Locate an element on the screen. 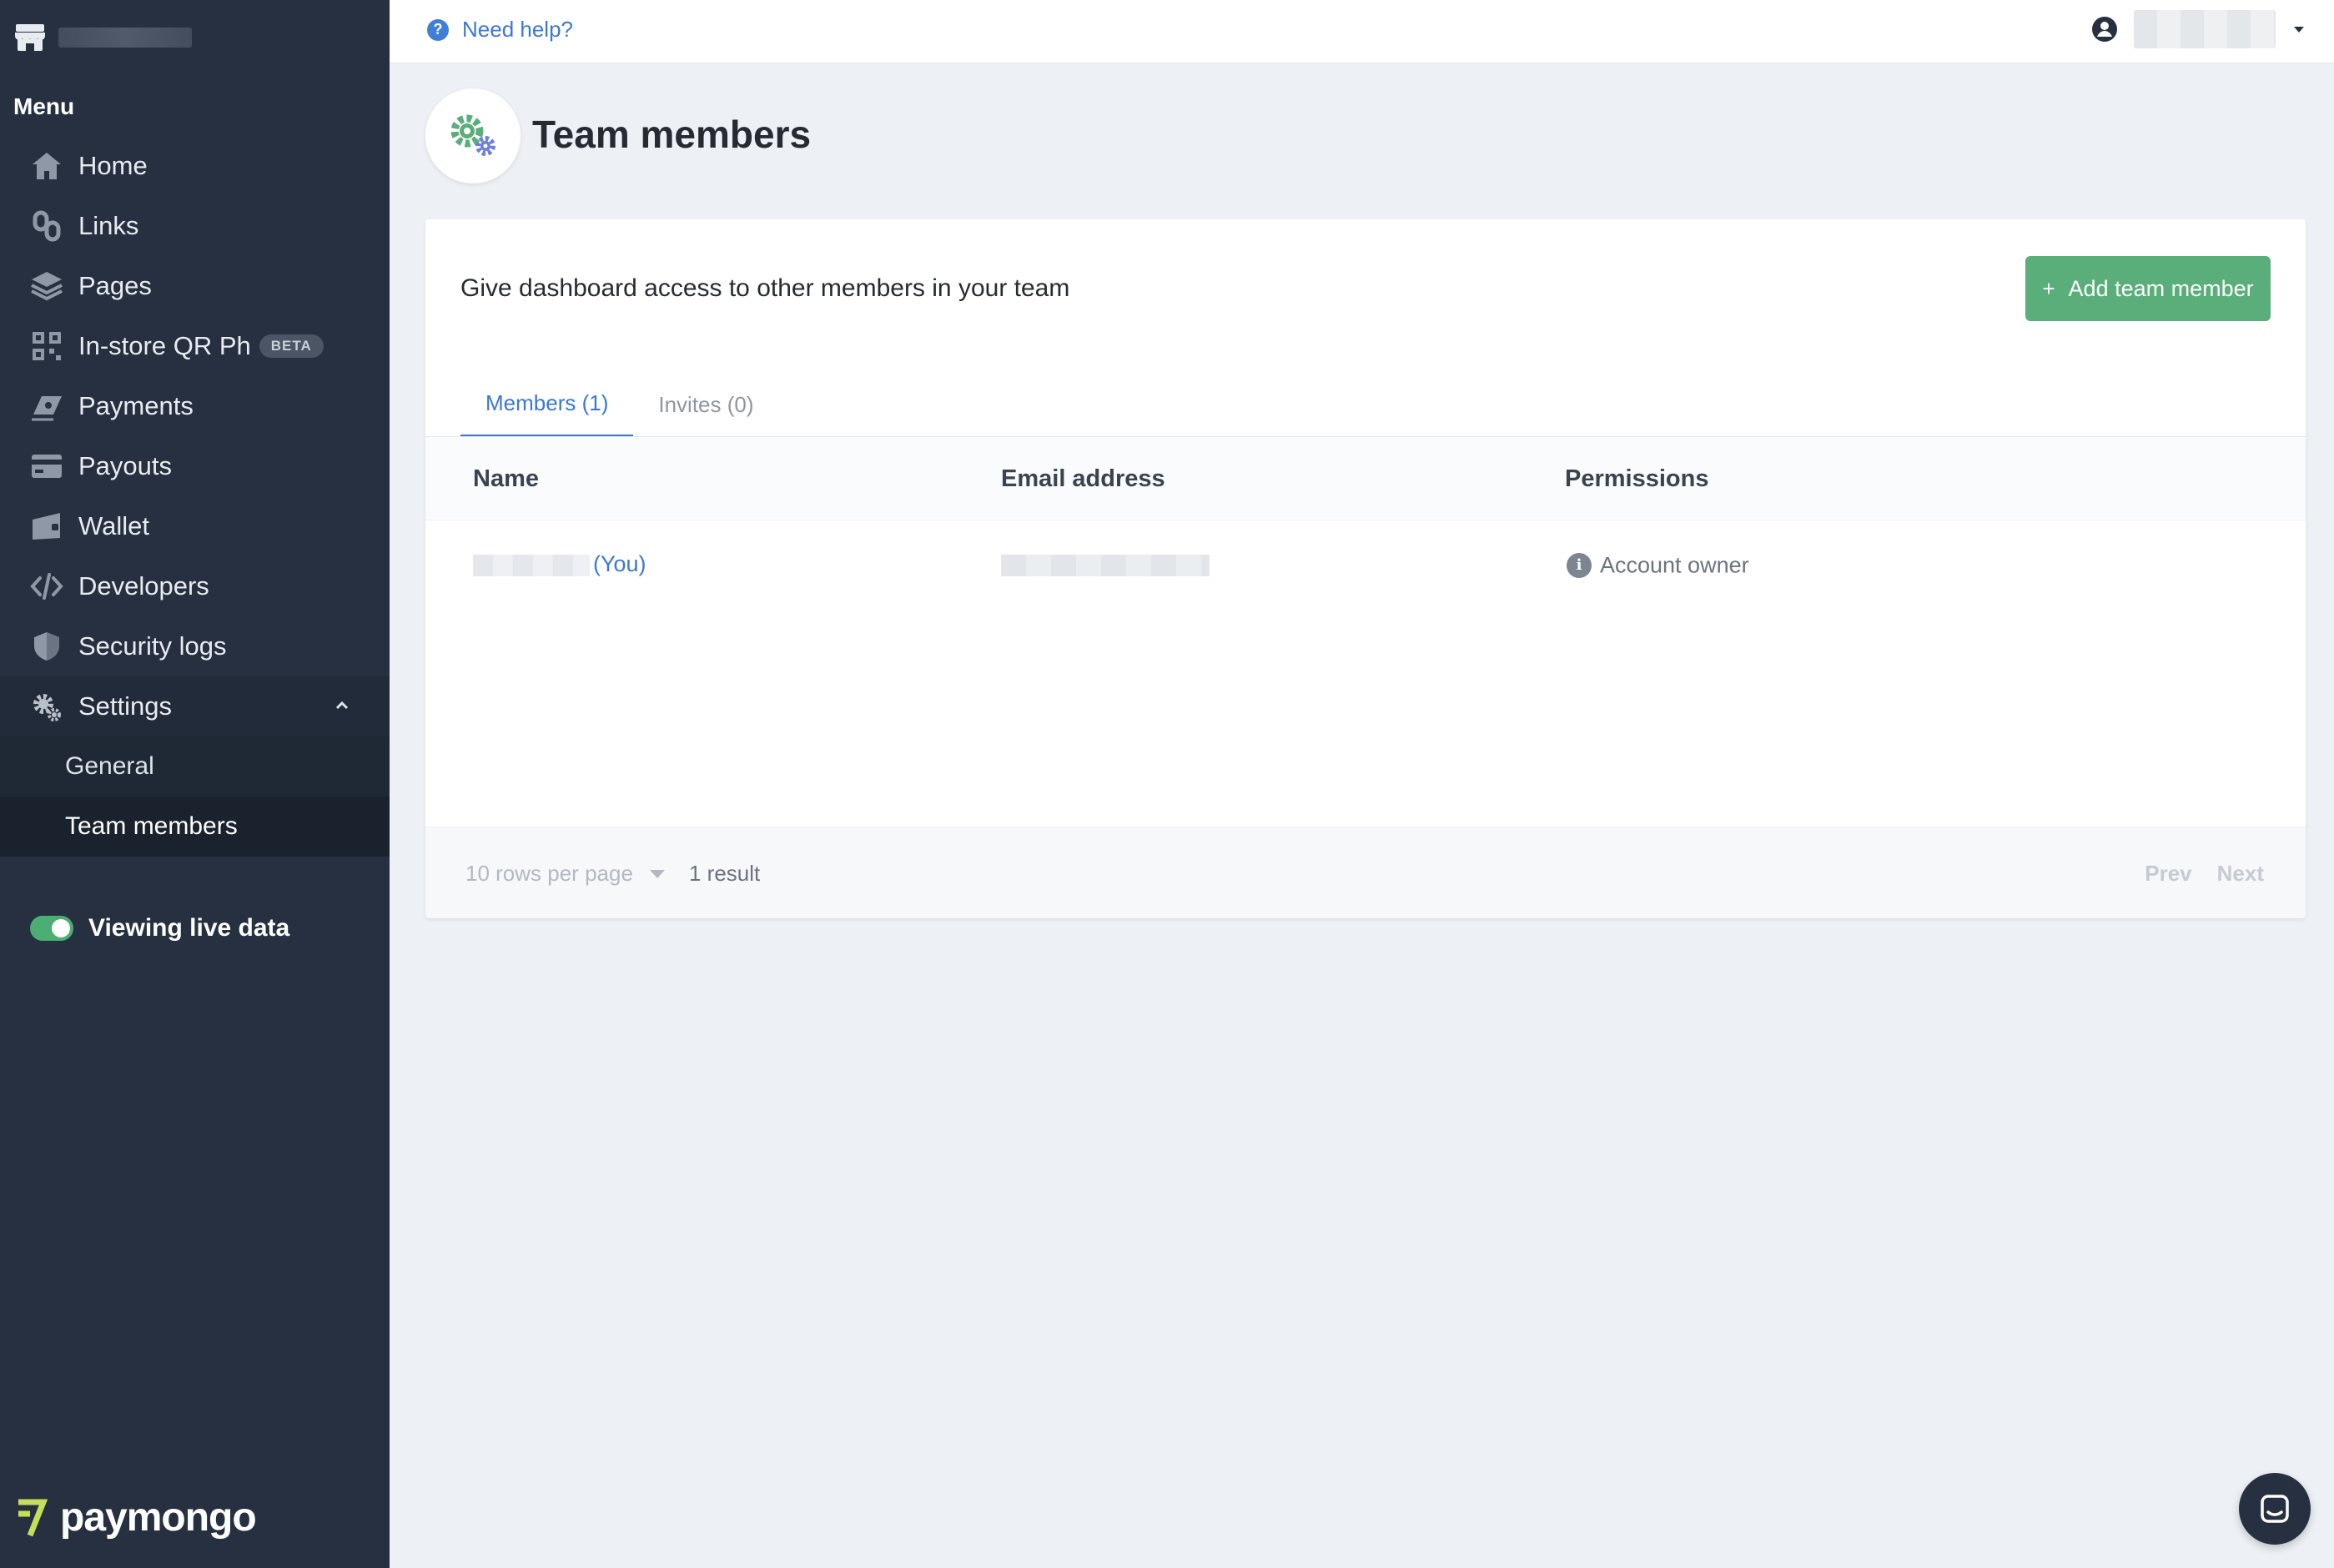  member-name-cell: (You) is located at coordinates (559, 564).